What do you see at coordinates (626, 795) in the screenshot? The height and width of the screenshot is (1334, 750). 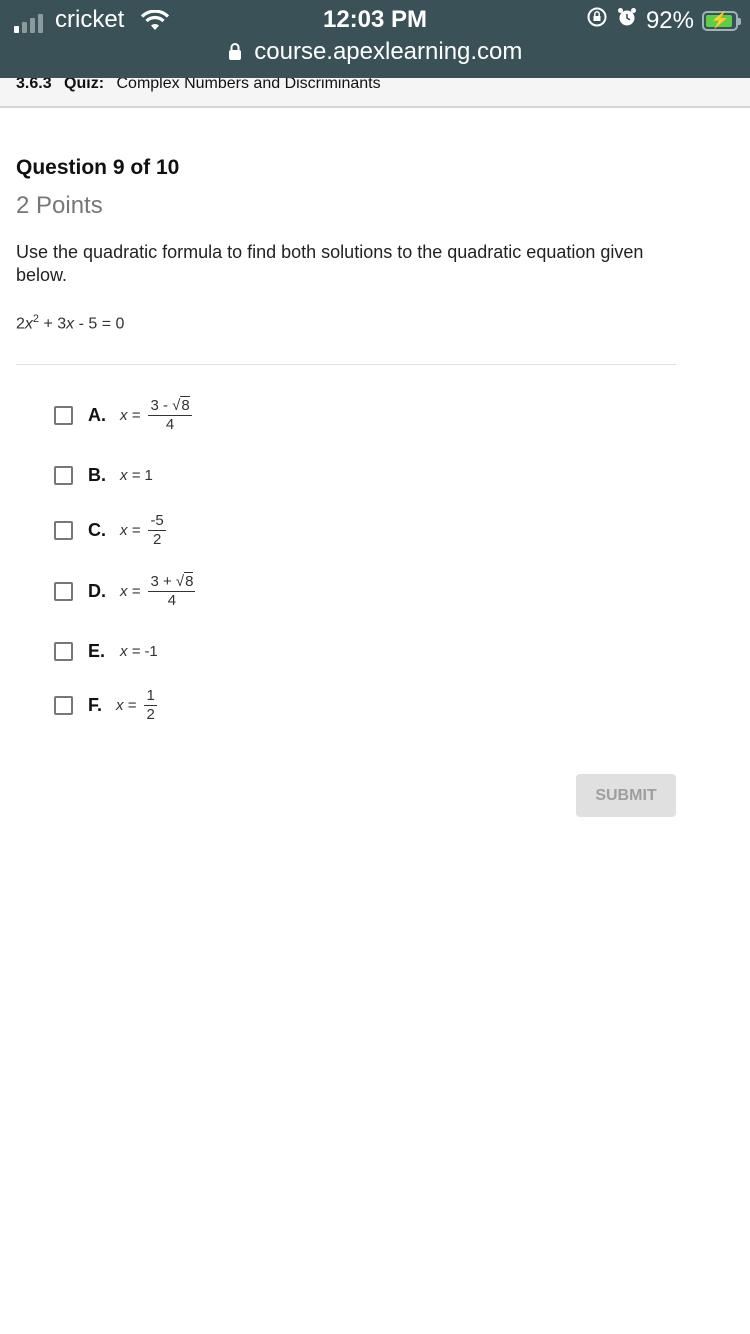 I see `submit-button: SUBMIT` at bounding box center [626, 795].